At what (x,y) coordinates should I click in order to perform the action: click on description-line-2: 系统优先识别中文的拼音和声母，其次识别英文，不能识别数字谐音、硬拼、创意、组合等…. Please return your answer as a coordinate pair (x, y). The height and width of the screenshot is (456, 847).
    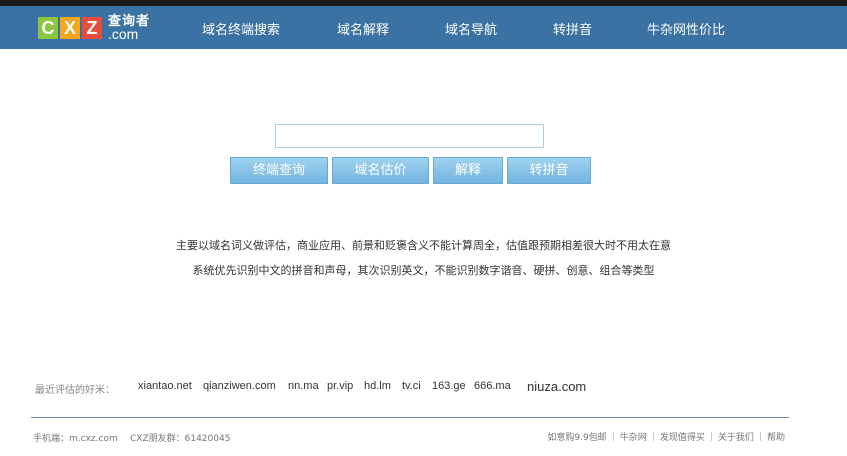
    Looking at the image, I should click on (423, 270).